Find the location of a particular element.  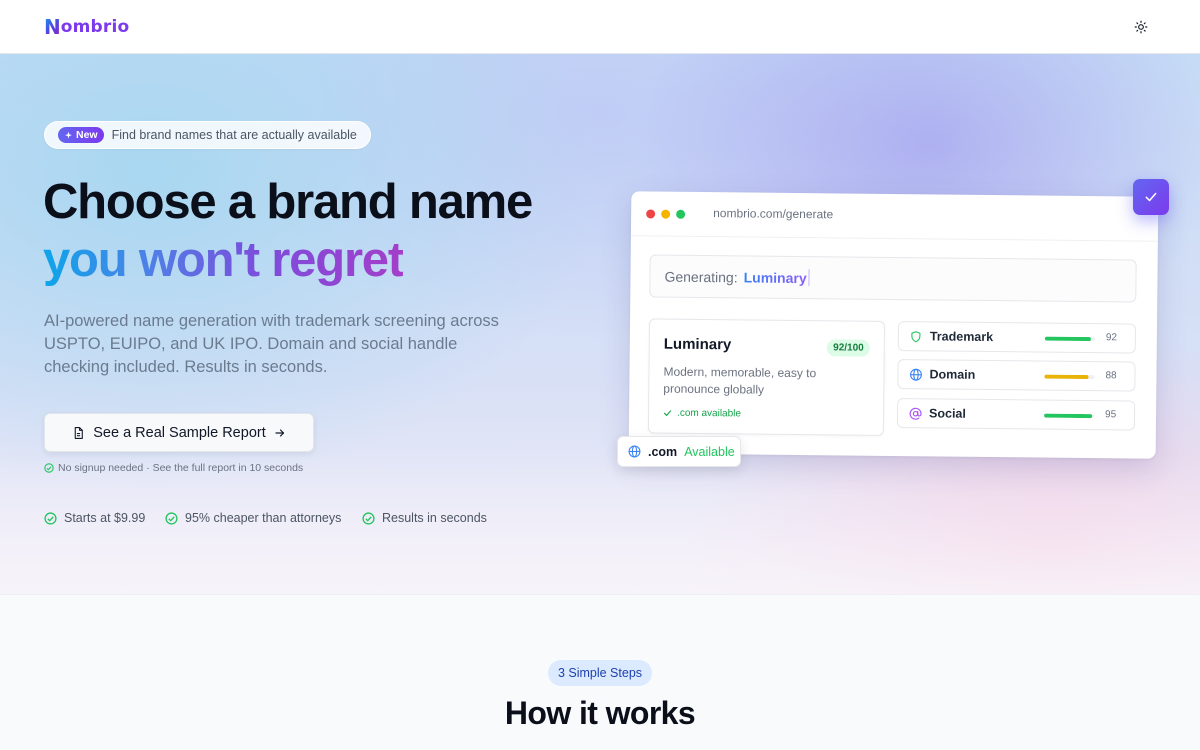

metric-social-value: 95 is located at coordinates (1111, 415).